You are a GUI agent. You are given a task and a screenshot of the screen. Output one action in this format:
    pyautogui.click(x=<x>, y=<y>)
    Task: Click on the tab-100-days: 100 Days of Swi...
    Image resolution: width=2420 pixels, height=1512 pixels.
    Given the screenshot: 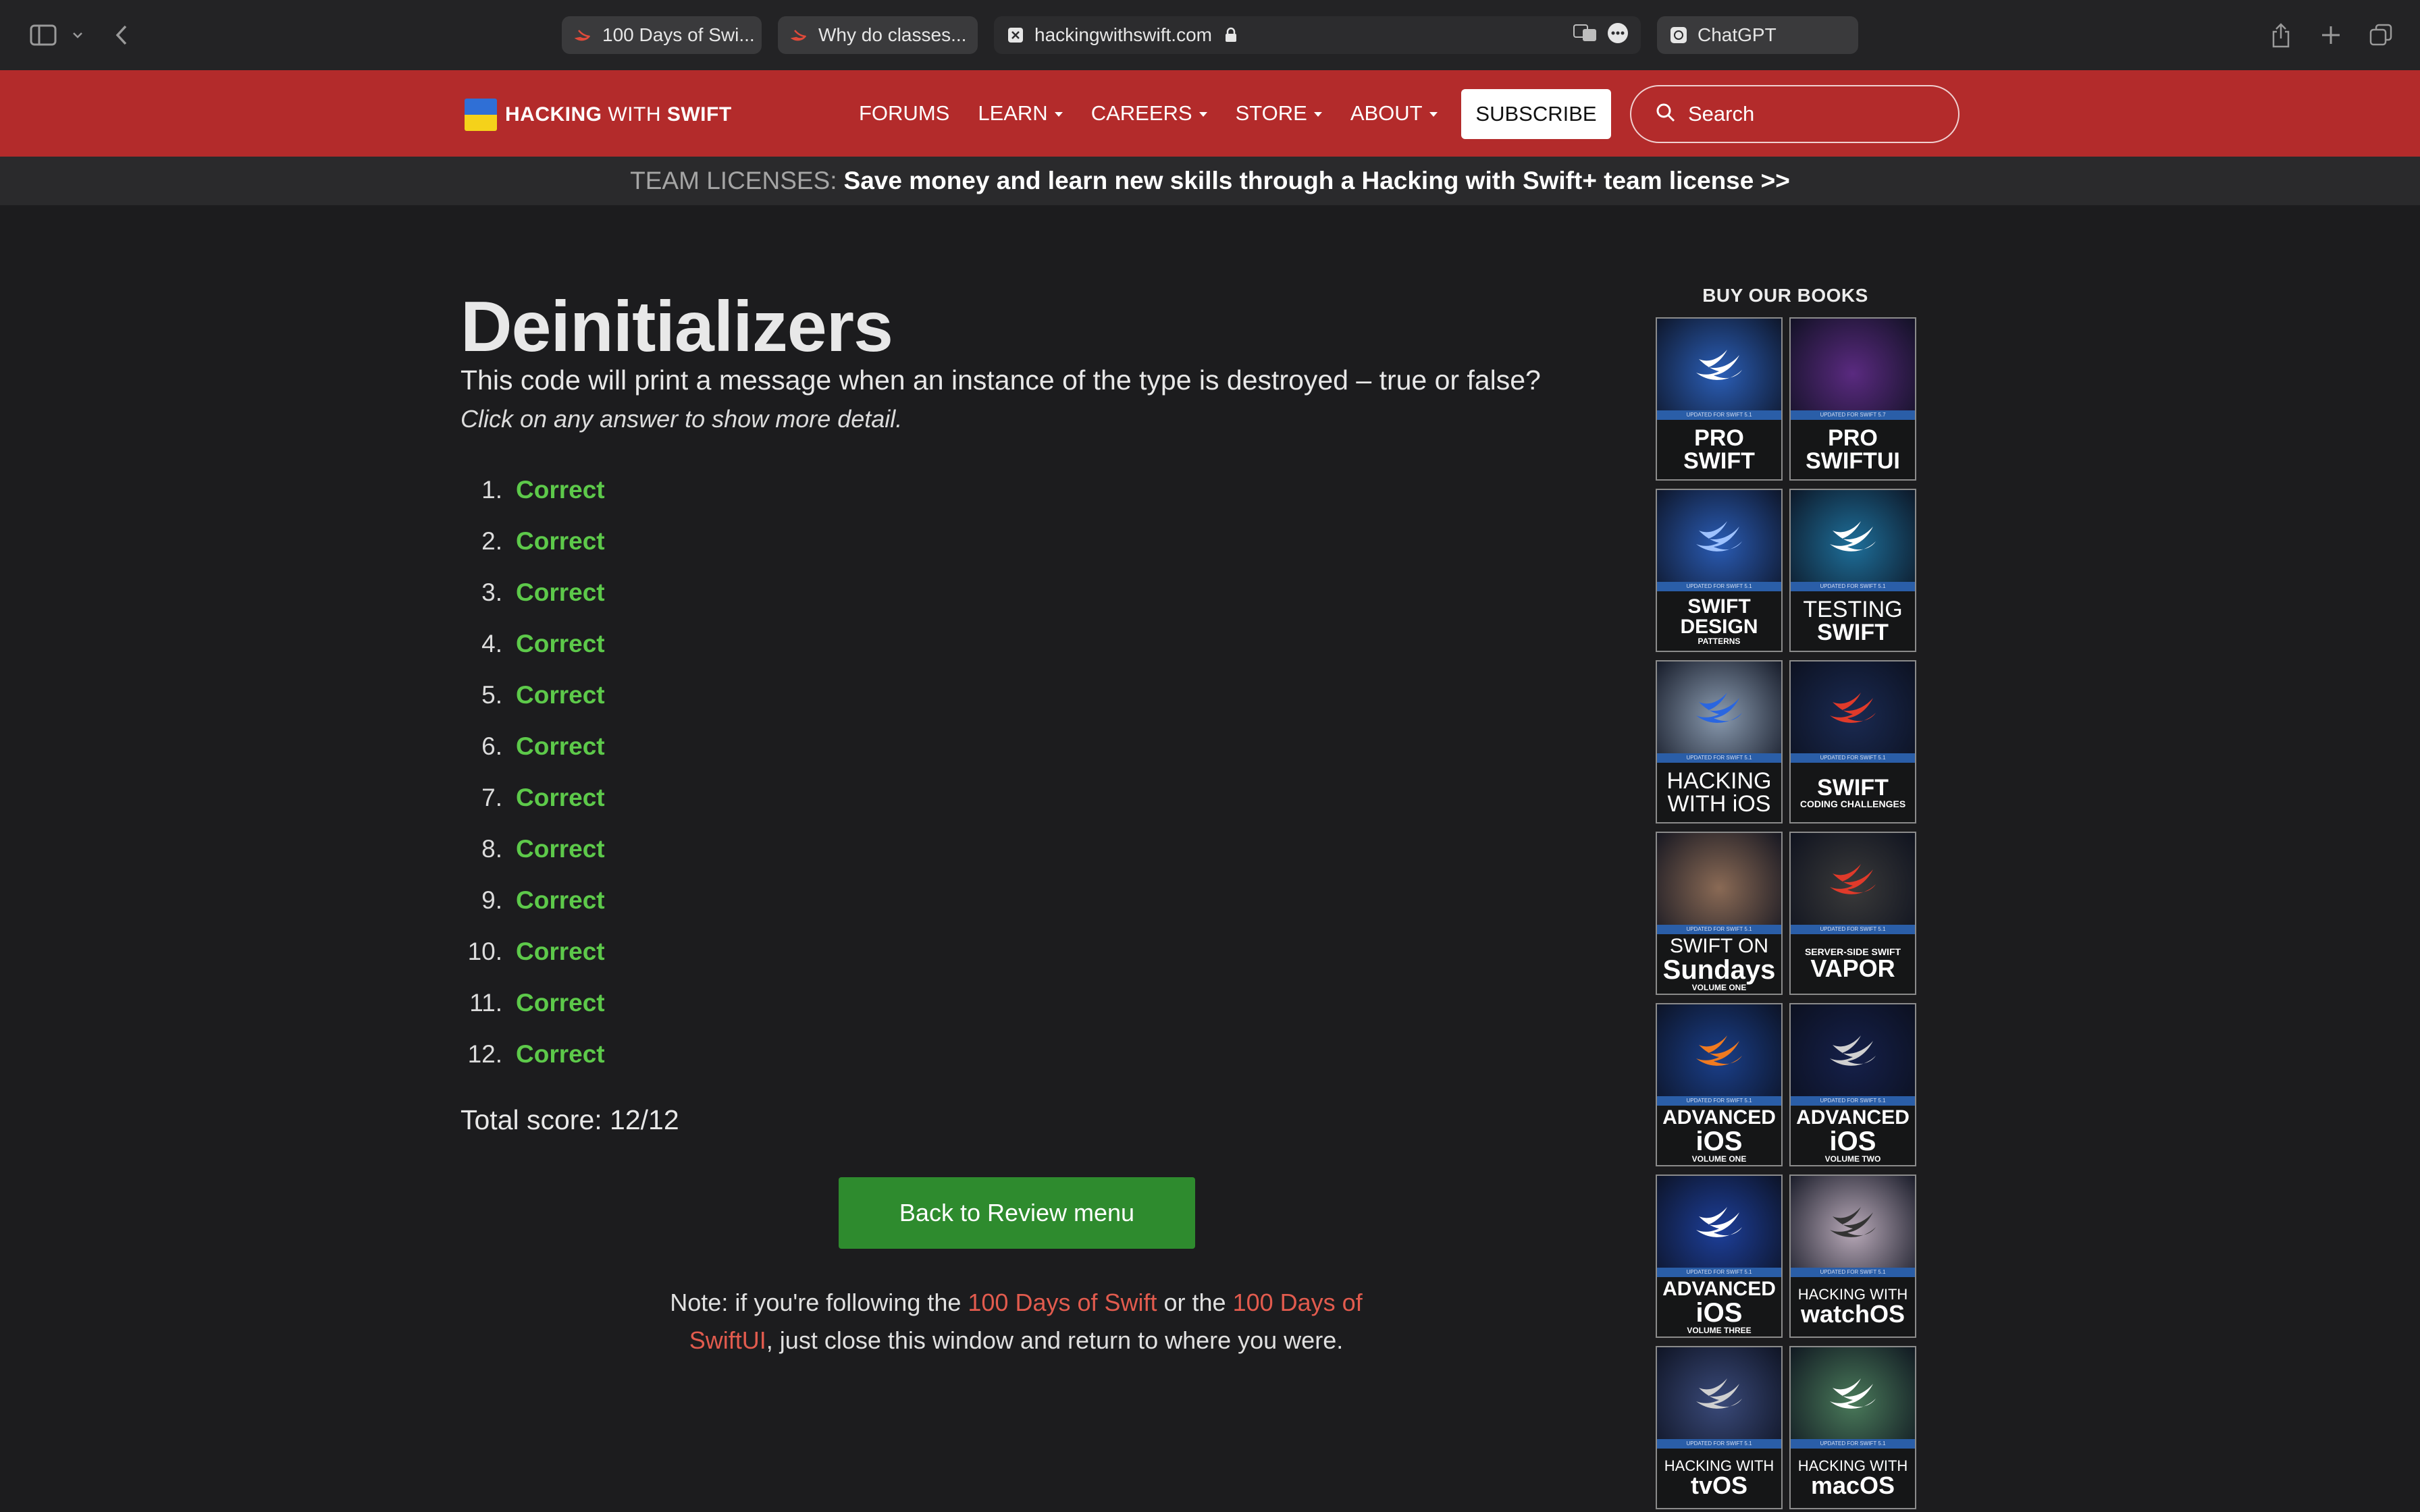 What is the action you would take?
    pyautogui.click(x=662, y=35)
    